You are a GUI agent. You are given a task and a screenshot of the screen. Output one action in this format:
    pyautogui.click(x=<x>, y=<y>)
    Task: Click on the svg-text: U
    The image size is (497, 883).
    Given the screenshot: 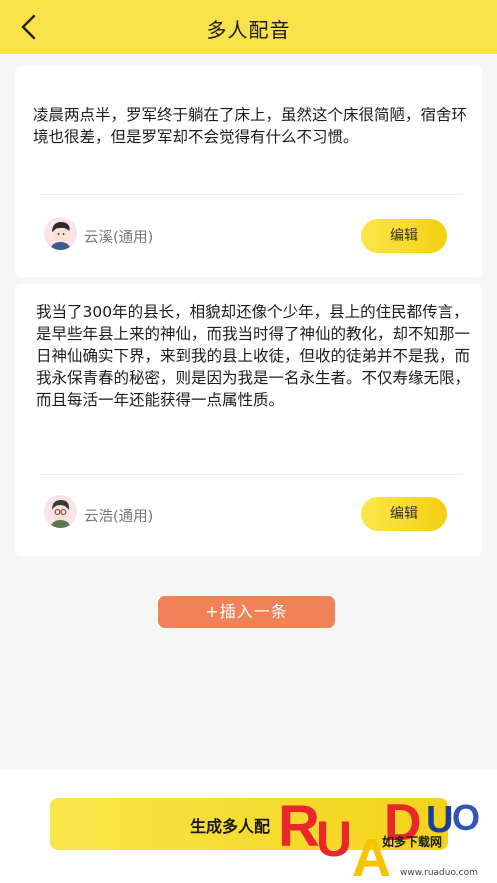 What is the action you would take?
    pyautogui.click(x=334, y=839)
    